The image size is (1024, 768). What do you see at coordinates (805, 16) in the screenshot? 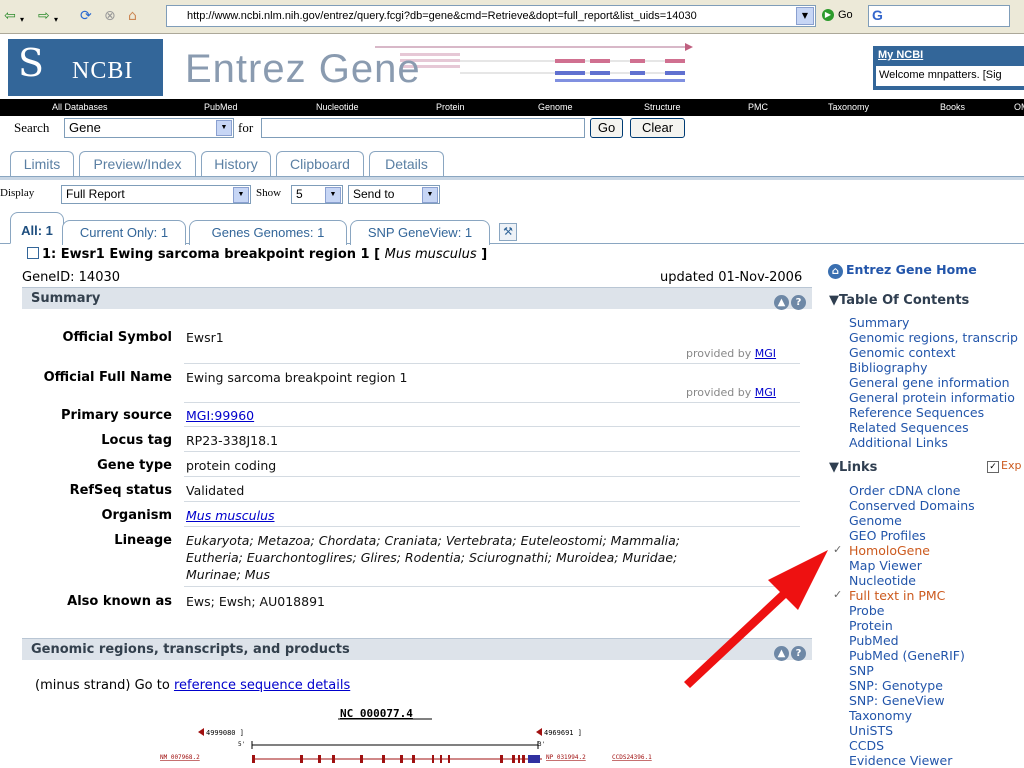
I see `address-dropdown-icon: ▼` at bounding box center [805, 16].